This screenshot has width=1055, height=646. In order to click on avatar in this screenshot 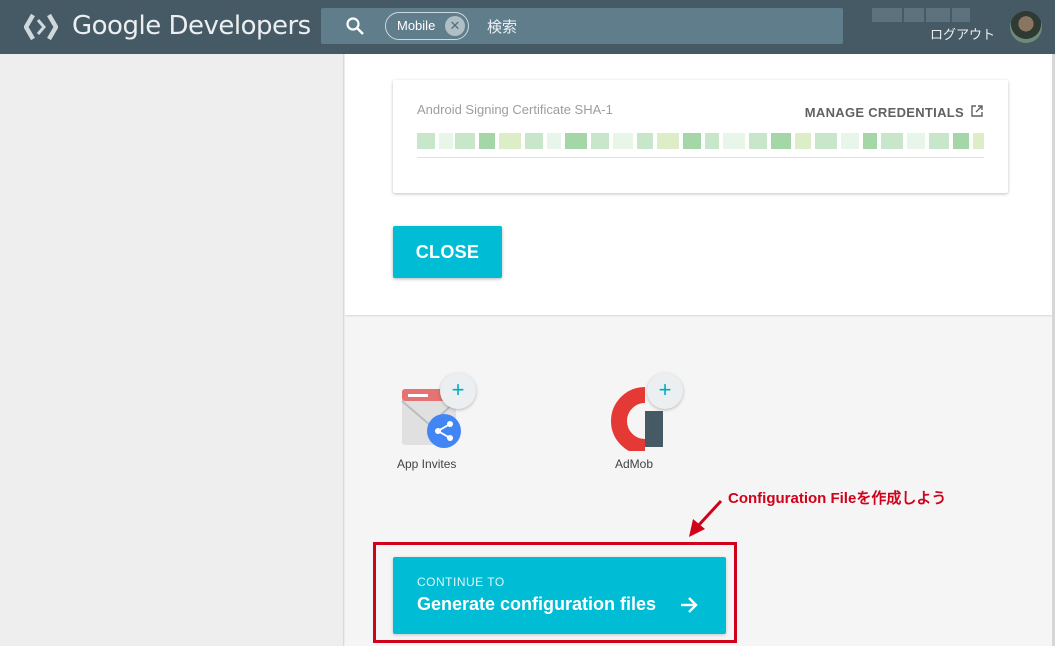, I will do `click(1026, 27)`.